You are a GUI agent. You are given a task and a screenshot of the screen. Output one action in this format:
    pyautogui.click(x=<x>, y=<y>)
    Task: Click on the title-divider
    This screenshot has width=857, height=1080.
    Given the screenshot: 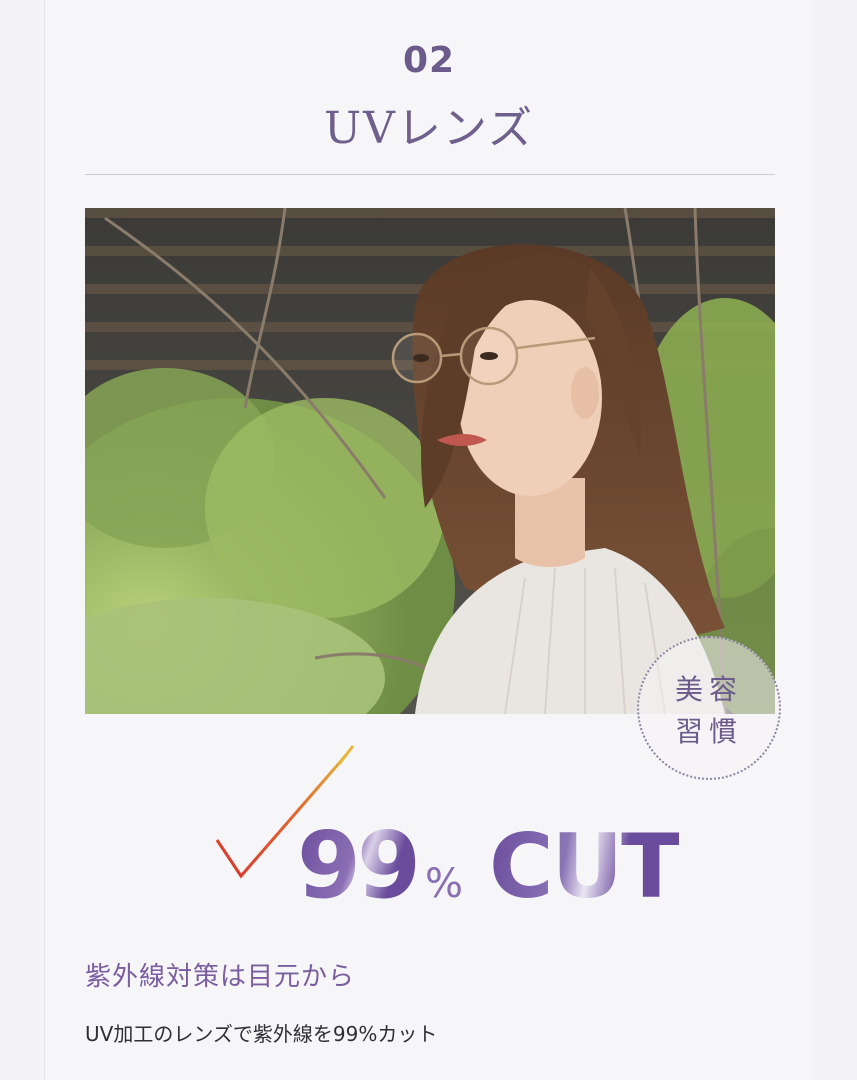 What is the action you would take?
    pyautogui.click(x=430, y=174)
    